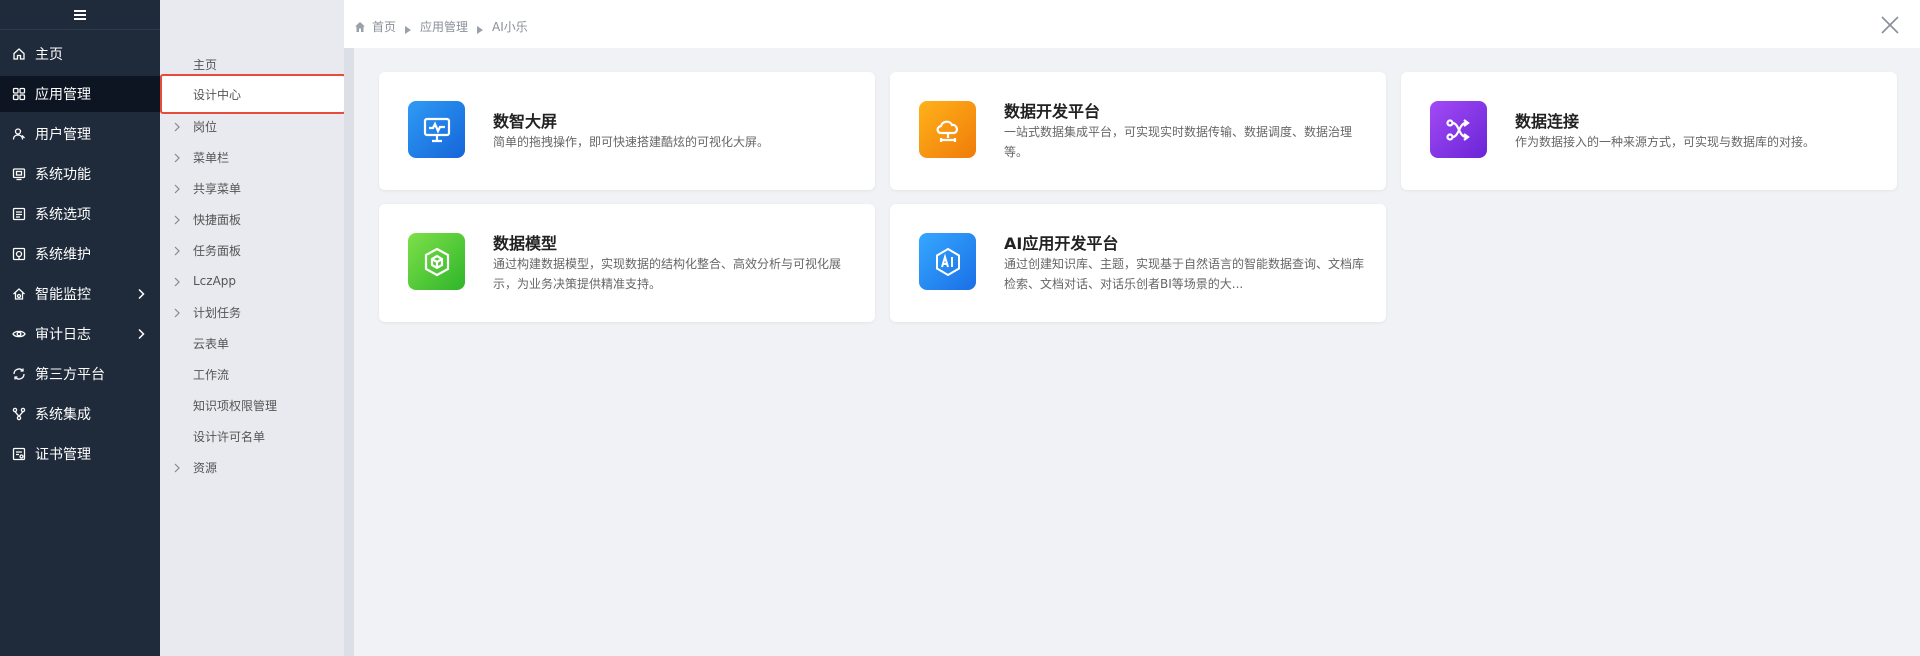 The width and height of the screenshot is (1920, 656). Describe the element at coordinates (19, 374) in the screenshot. I see `sync-icon` at that location.